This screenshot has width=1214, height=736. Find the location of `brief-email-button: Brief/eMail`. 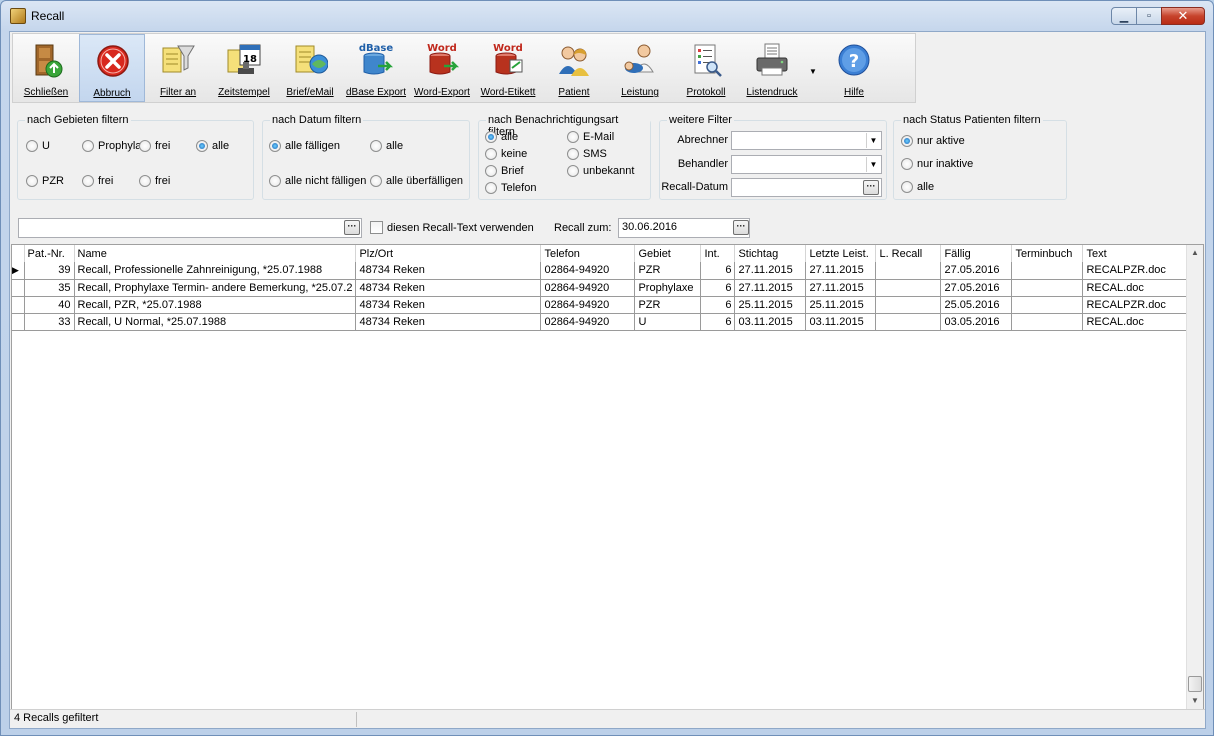

brief-email-button: Brief/eMail is located at coordinates (310, 68).